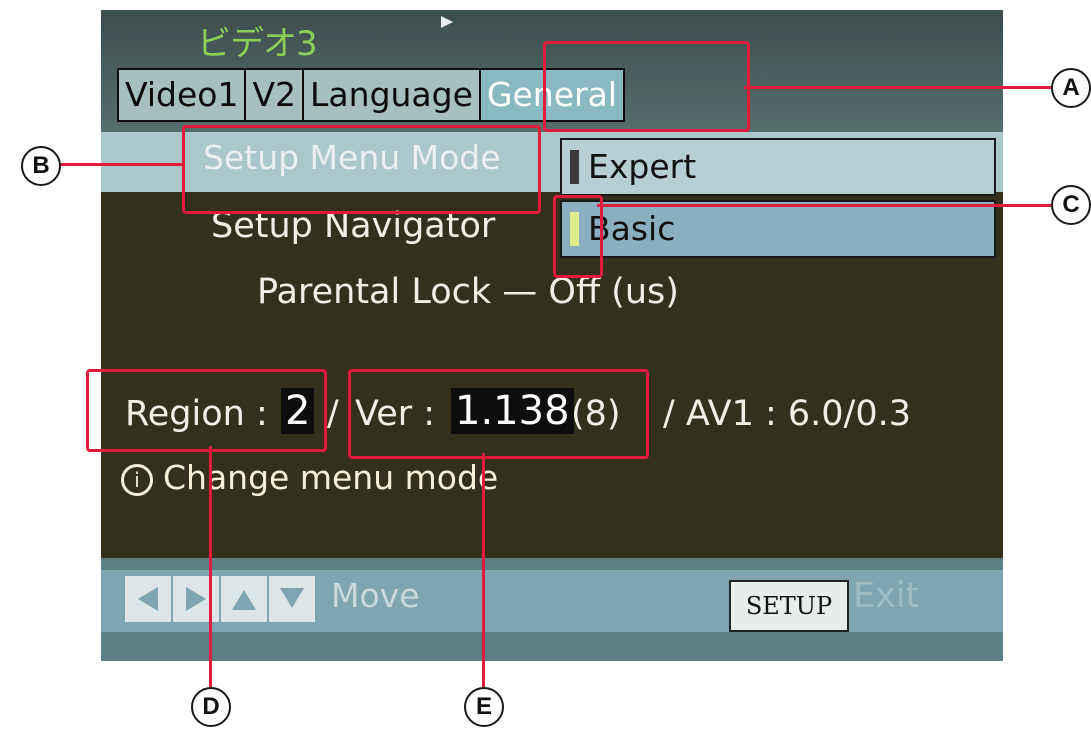  Describe the element at coordinates (361, 169) in the screenshot. I see `callout-box-b` at that location.